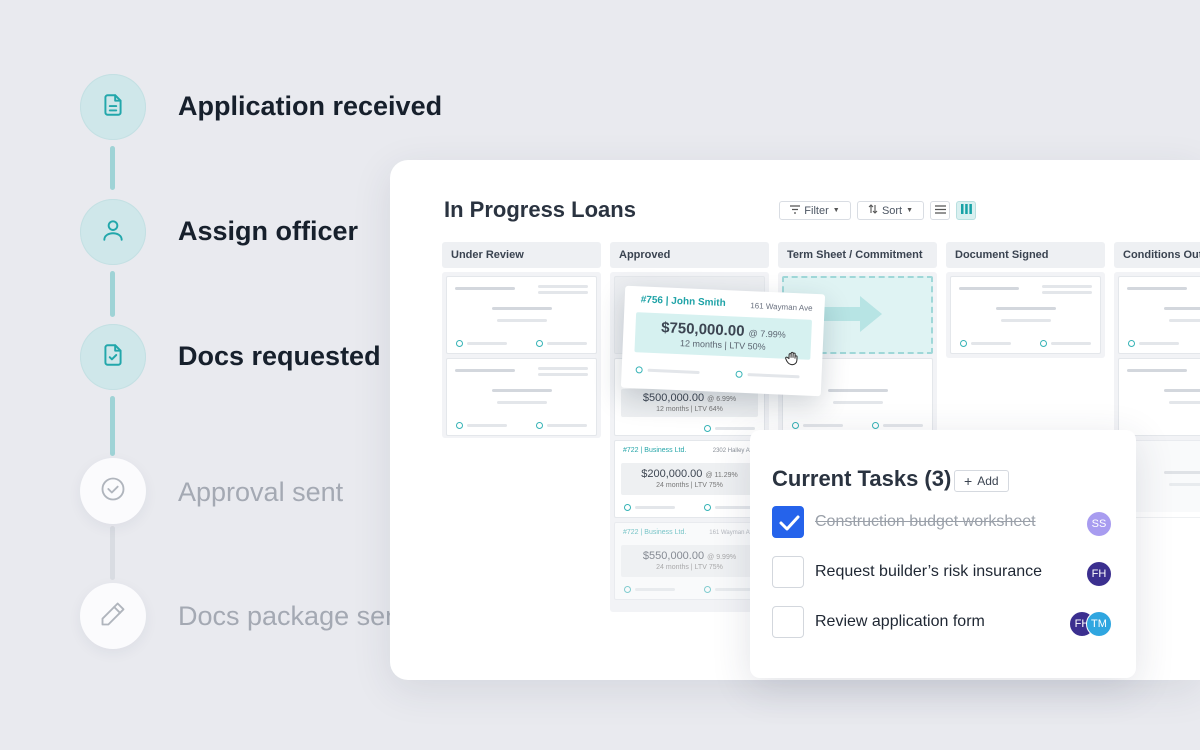 This screenshot has height=750, width=1200. I want to click on avatar: TM, so click(1099, 624).